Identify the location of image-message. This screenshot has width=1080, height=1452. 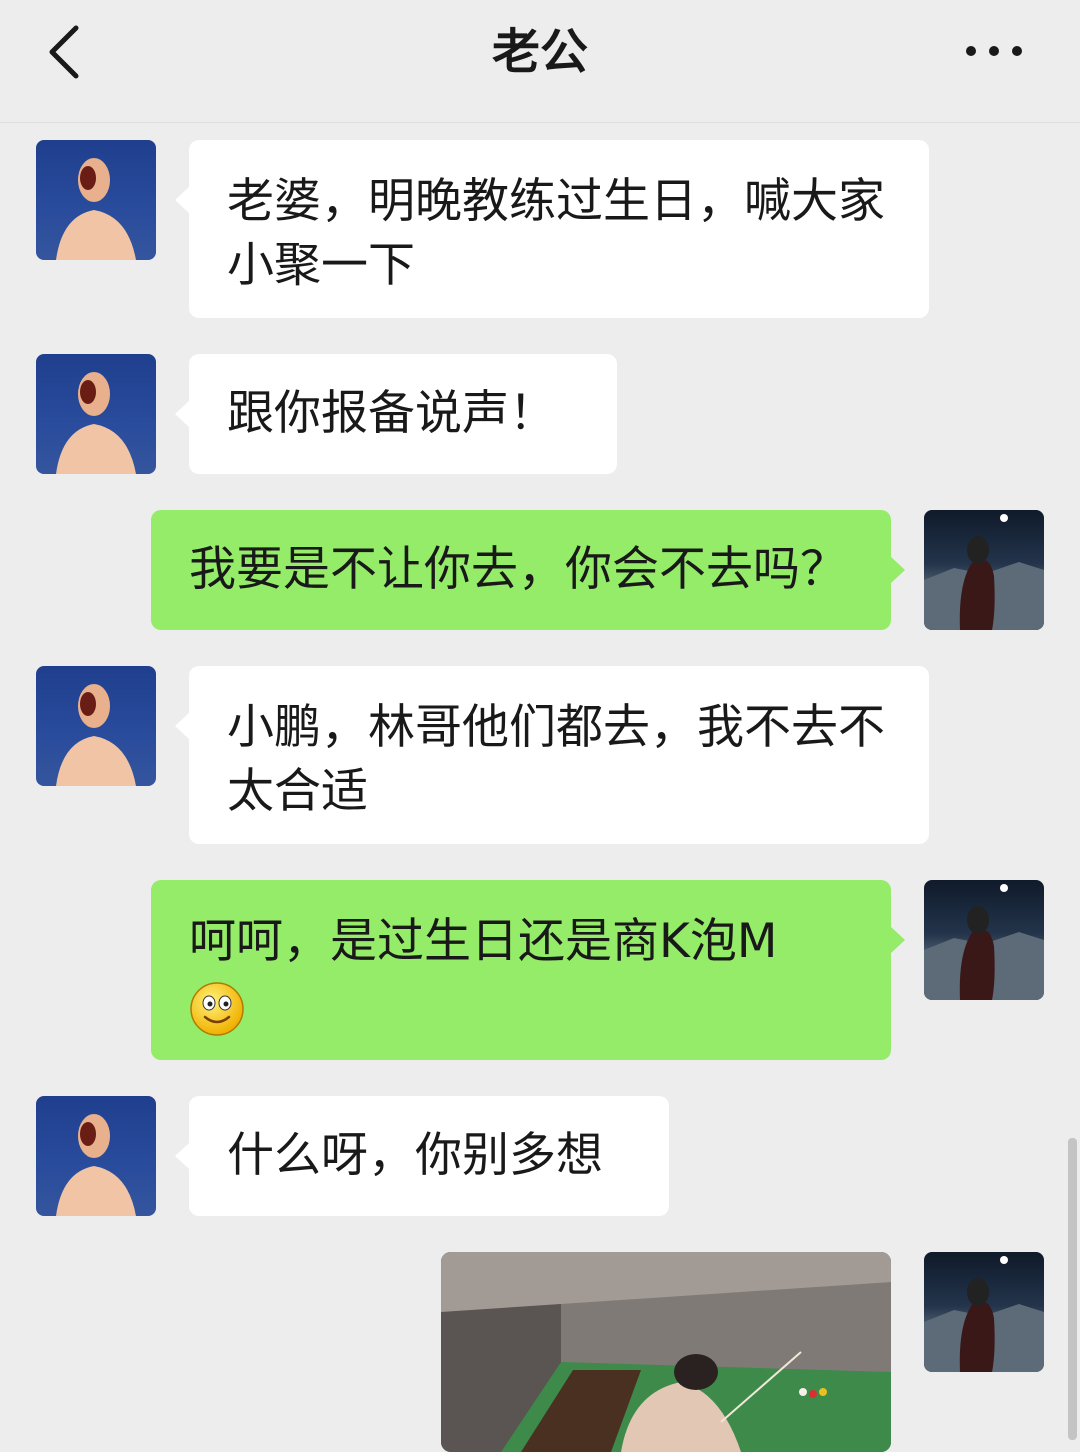
(666, 1352).